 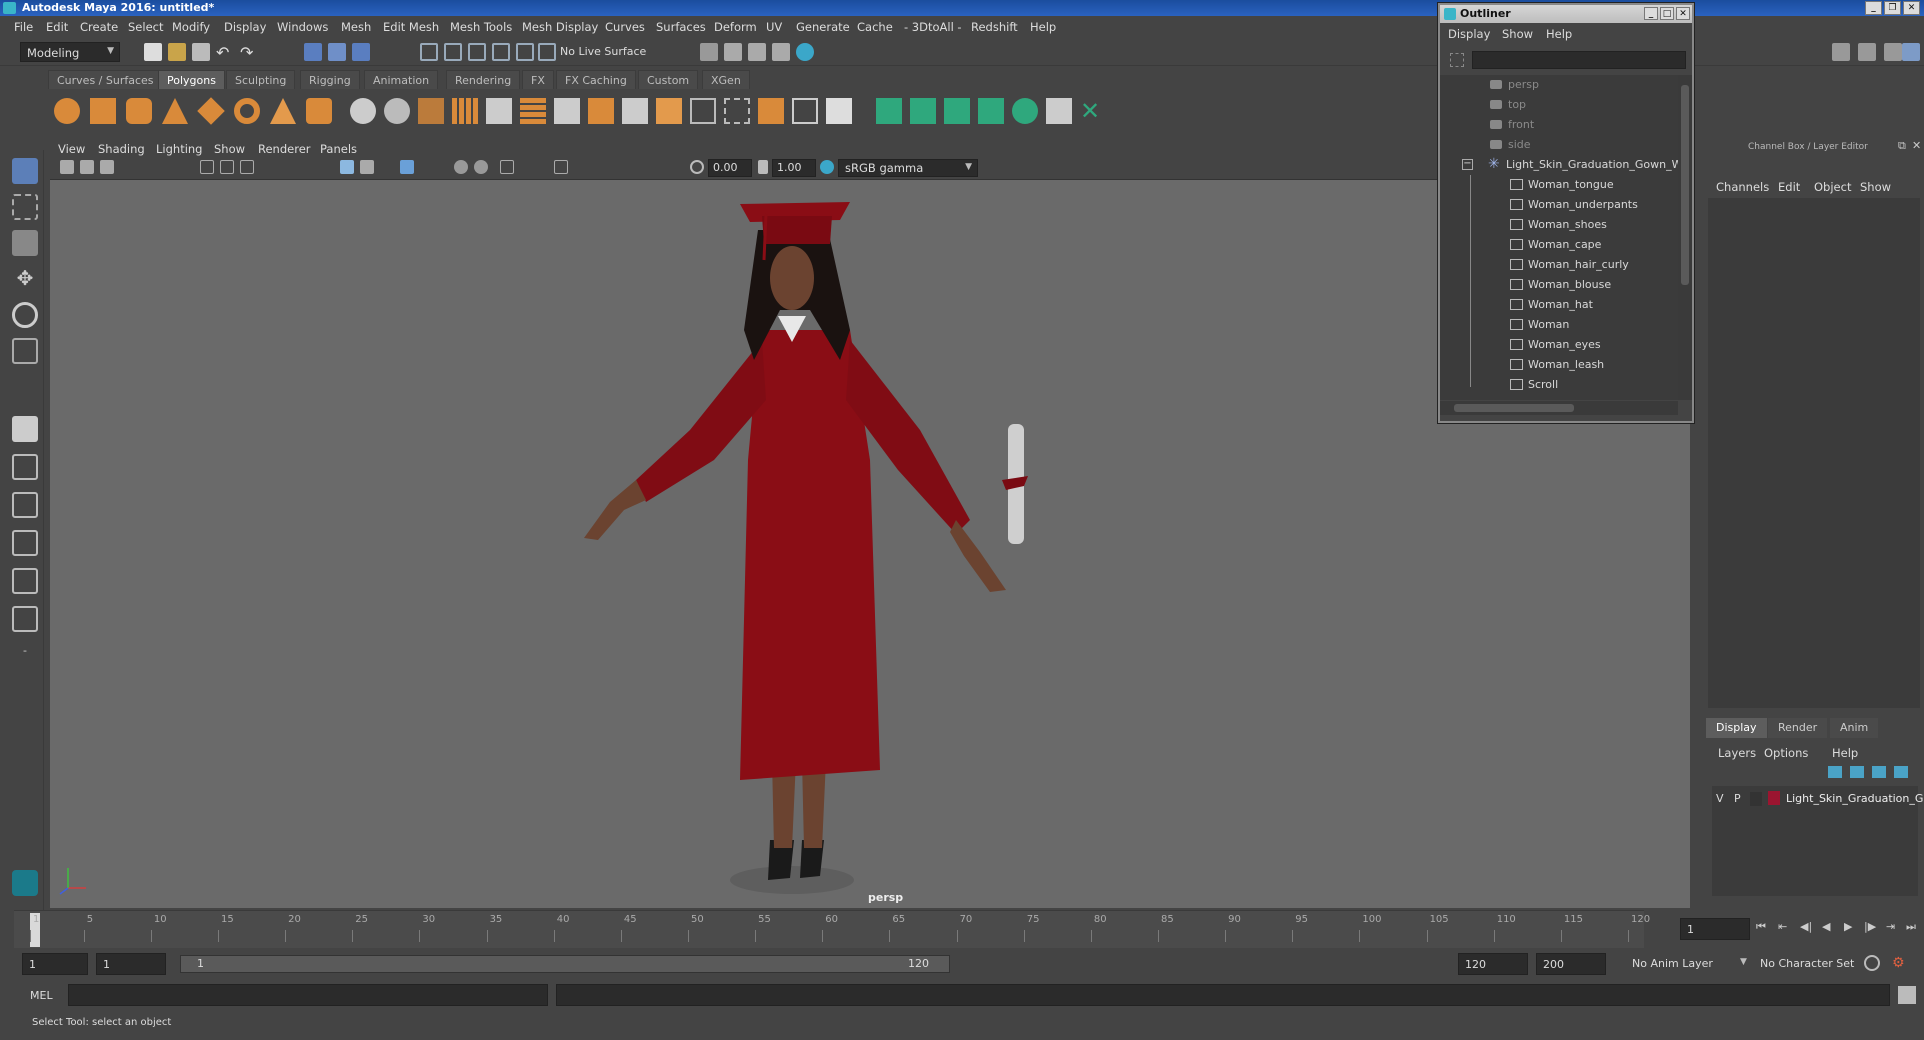 I want to click on step-back-frame-icon: ◀|, so click(x=1806, y=926).